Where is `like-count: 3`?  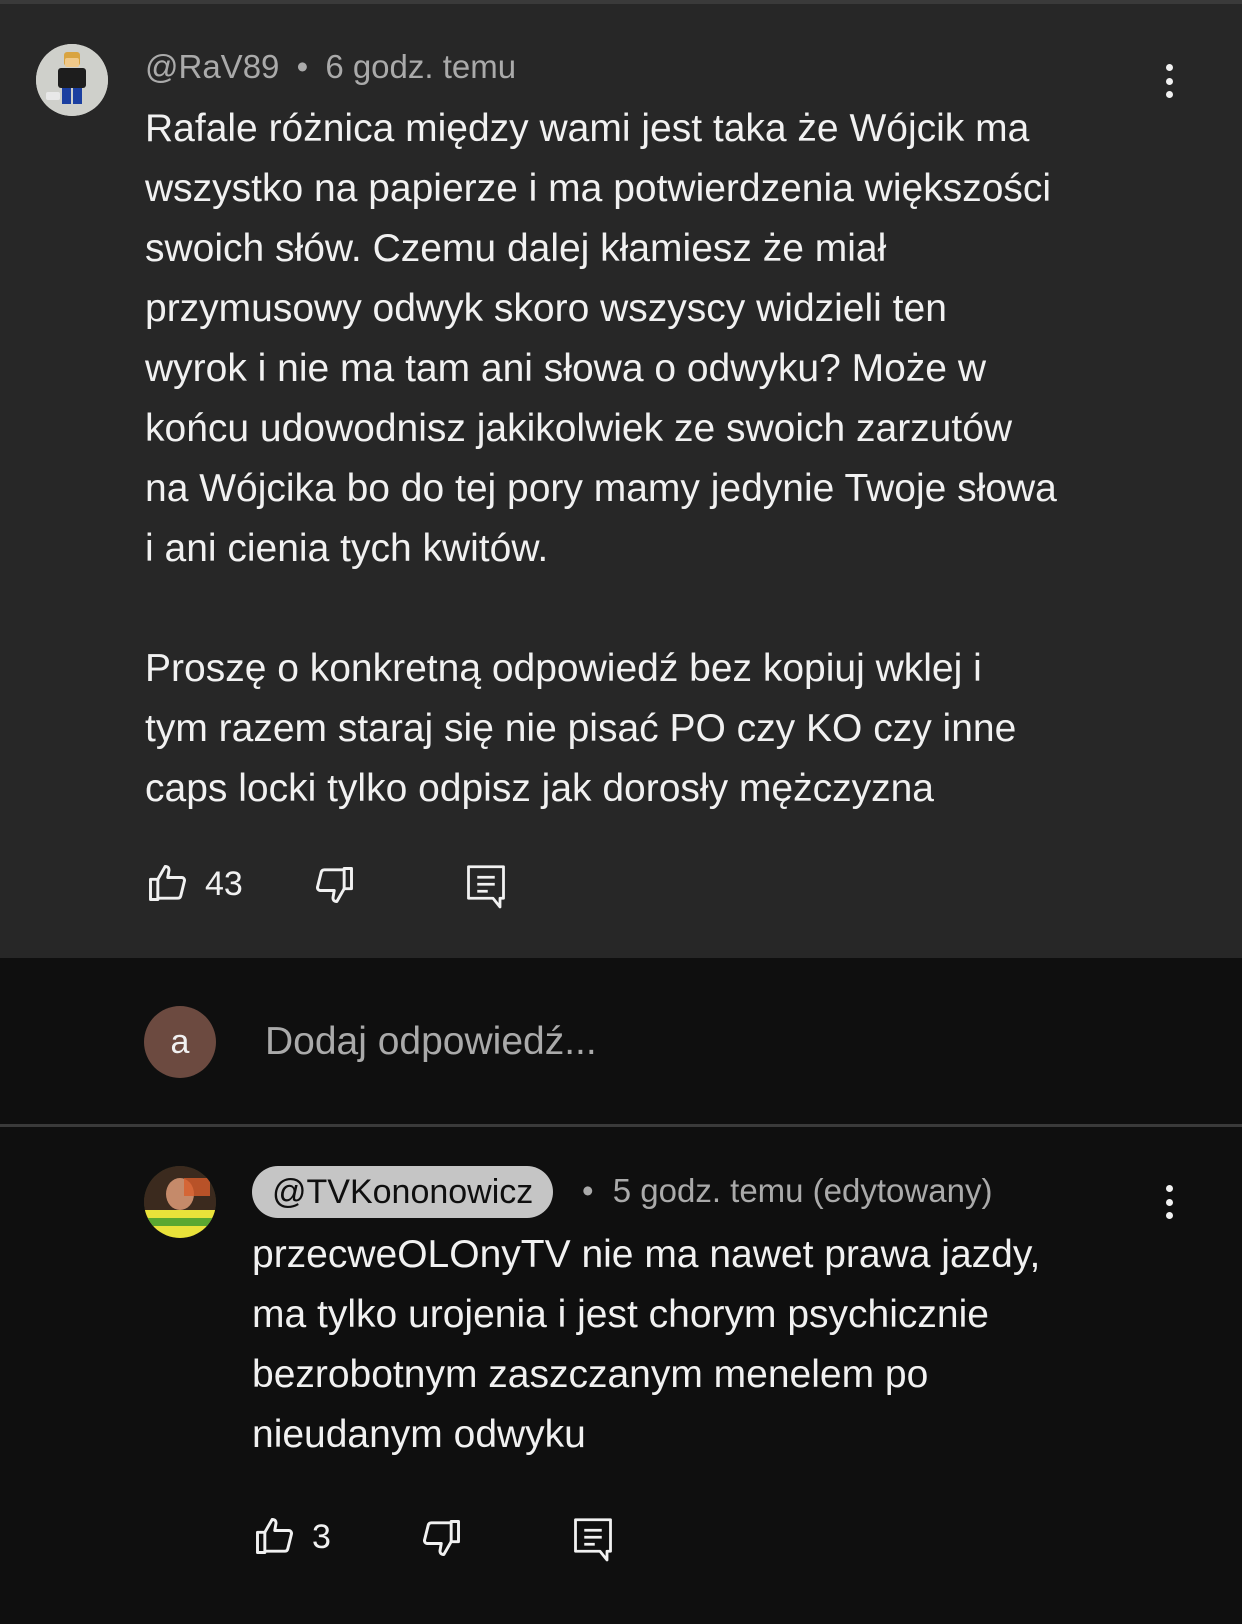 like-count: 3 is located at coordinates (321, 1537).